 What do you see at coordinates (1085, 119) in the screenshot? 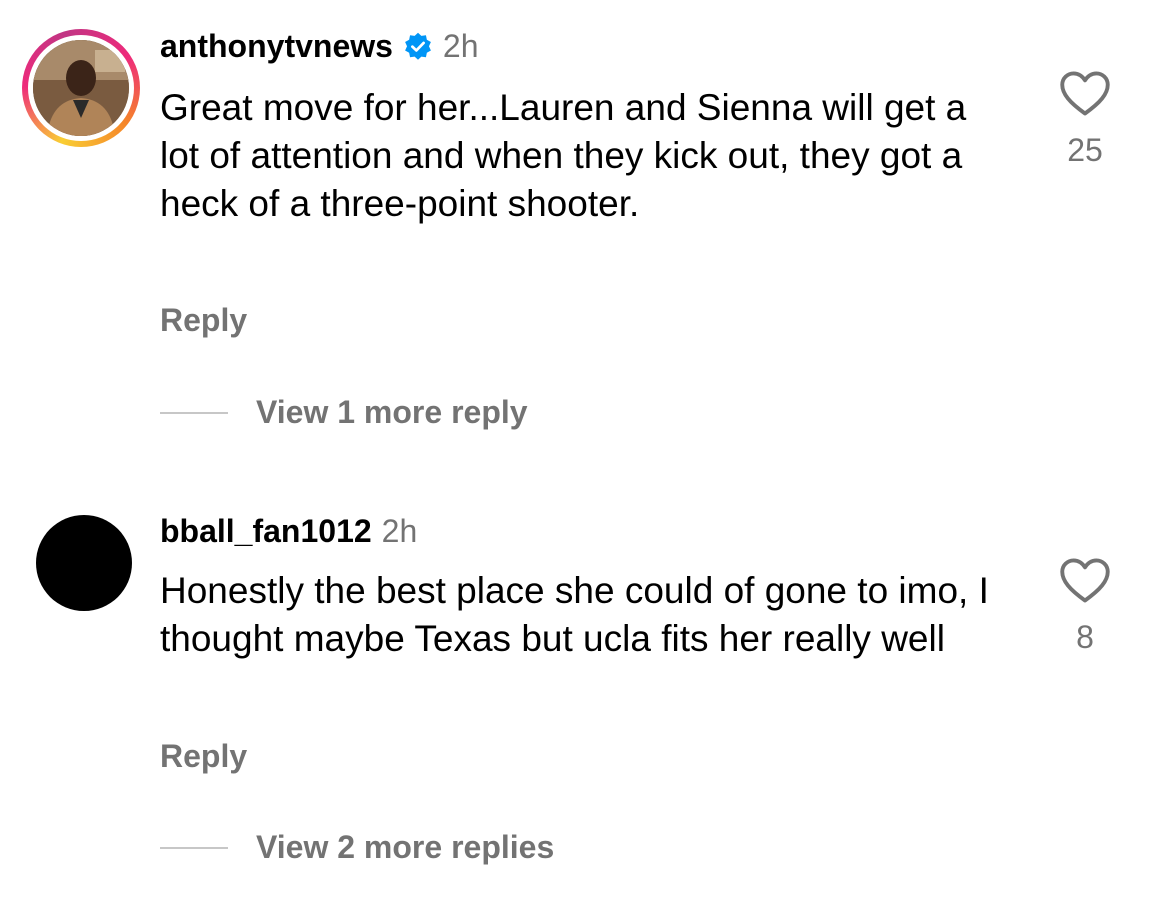
I see `like-column: 25` at bounding box center [1085, 119].